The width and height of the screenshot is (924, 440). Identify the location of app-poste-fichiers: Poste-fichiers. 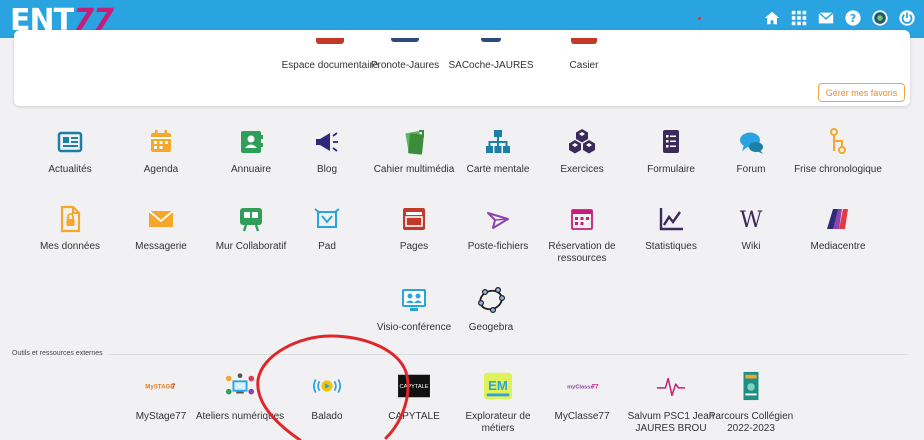
(498, 228).